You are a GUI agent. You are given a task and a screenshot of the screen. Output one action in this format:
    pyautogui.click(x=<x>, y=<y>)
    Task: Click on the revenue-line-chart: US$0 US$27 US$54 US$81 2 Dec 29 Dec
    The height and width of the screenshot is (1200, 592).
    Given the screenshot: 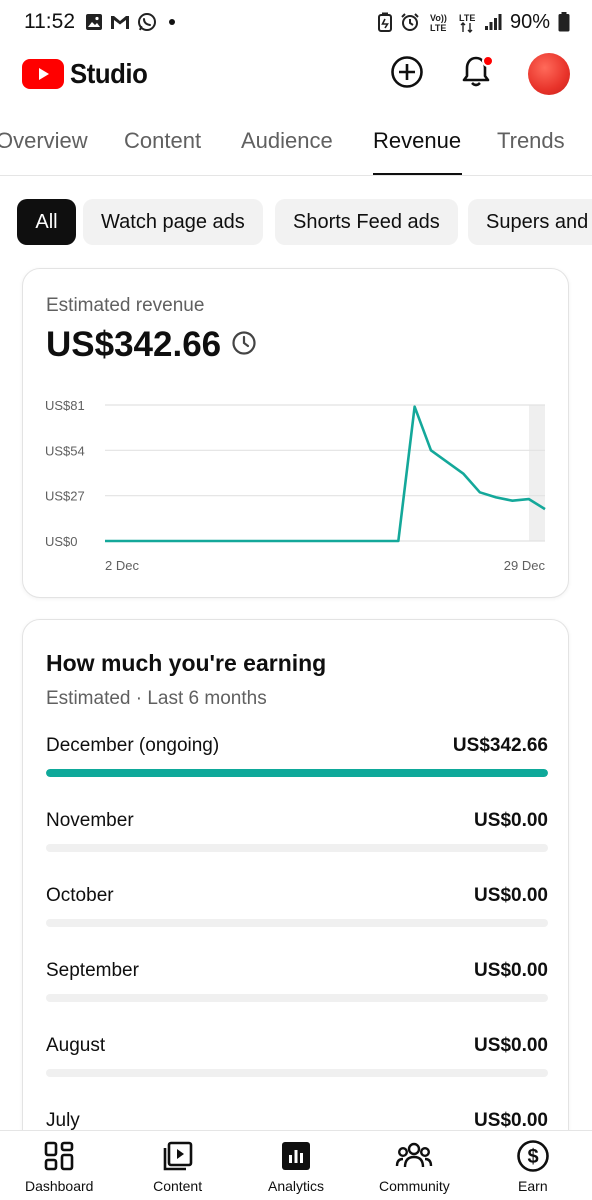 What is the action you would take?
    pyautogui.click(x=295, y=485)
    